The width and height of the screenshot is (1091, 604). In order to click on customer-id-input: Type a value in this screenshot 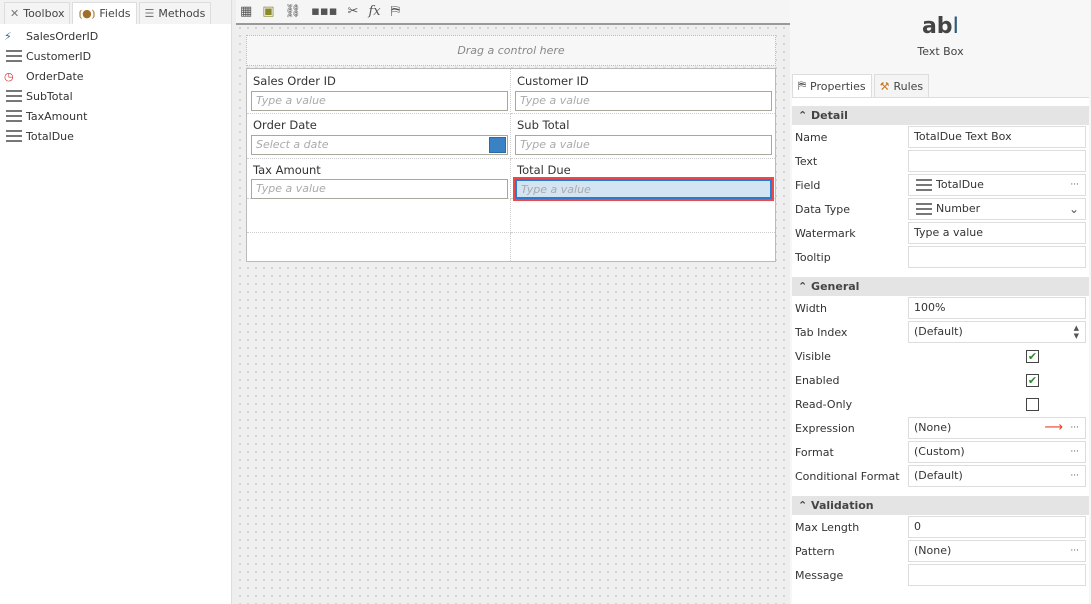, I will do `click(643, 101)`.